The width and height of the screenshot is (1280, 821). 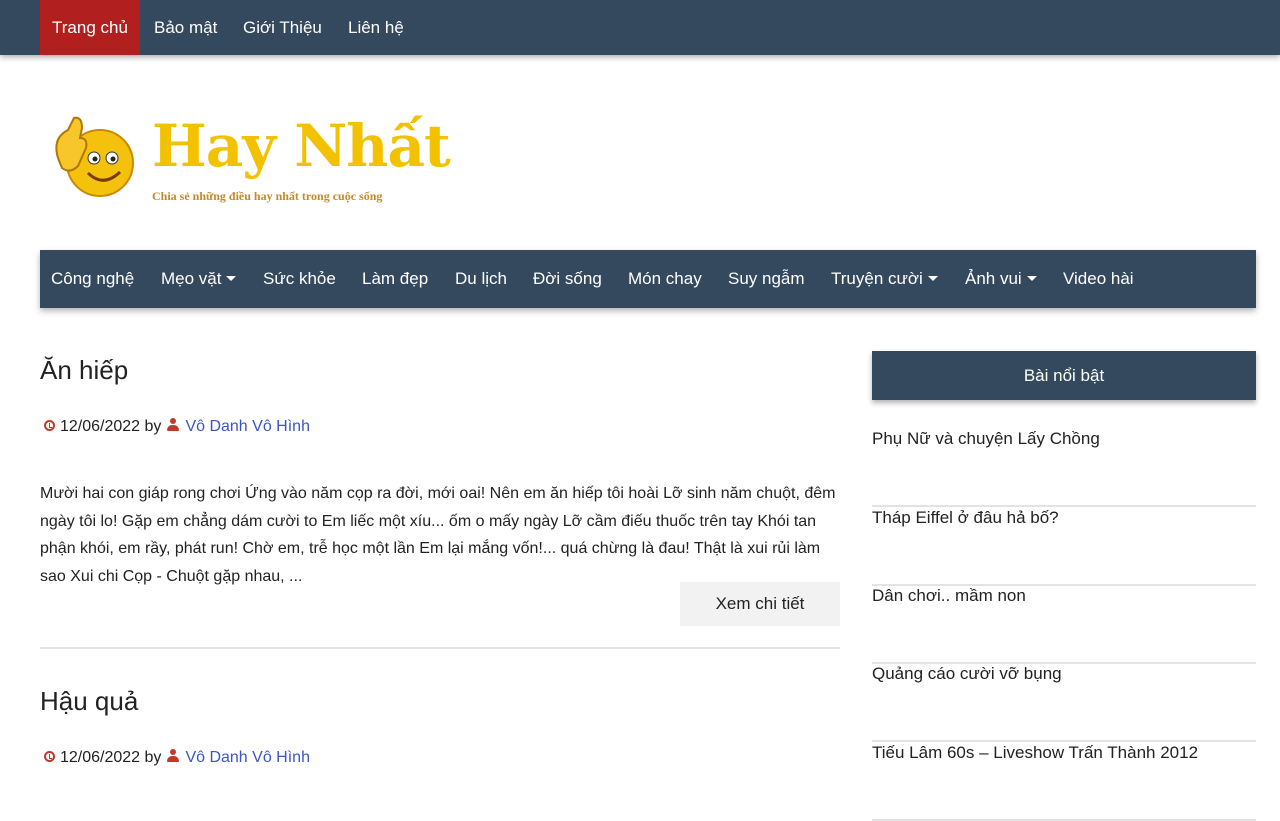 What do you see at coordinates (199, 279) in the screenshot?
I see `nav-item-meo-vat: Mẹo vặt` at bounding box center [199, 279].